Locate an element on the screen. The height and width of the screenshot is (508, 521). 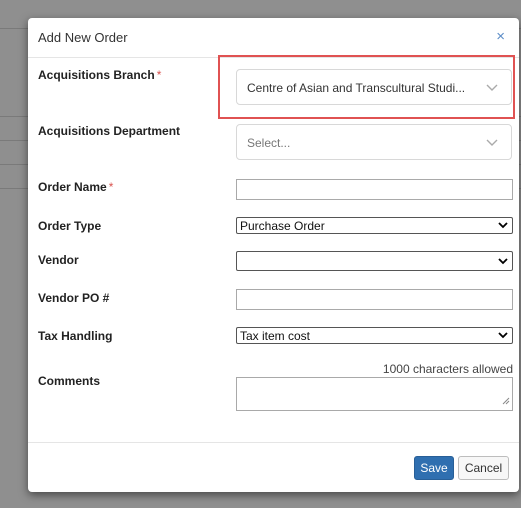
vendor-label-text: Vendor is located at coordinates (58, 260).